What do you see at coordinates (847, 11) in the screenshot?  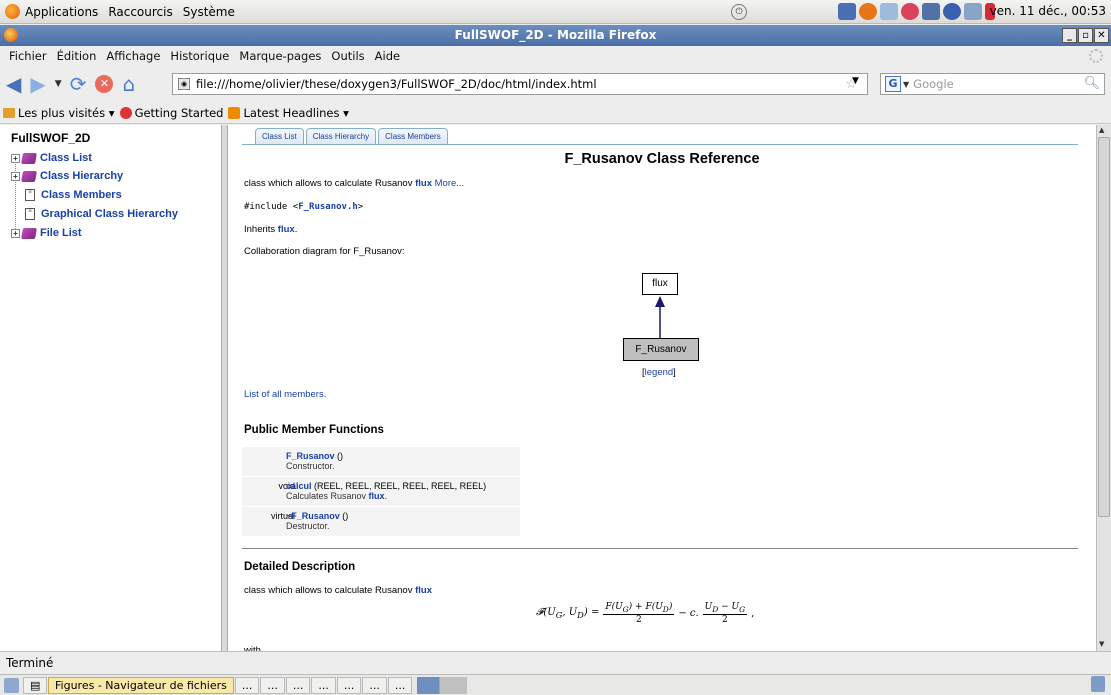 I see `r-app-icon` at bounding box center [847, 11].